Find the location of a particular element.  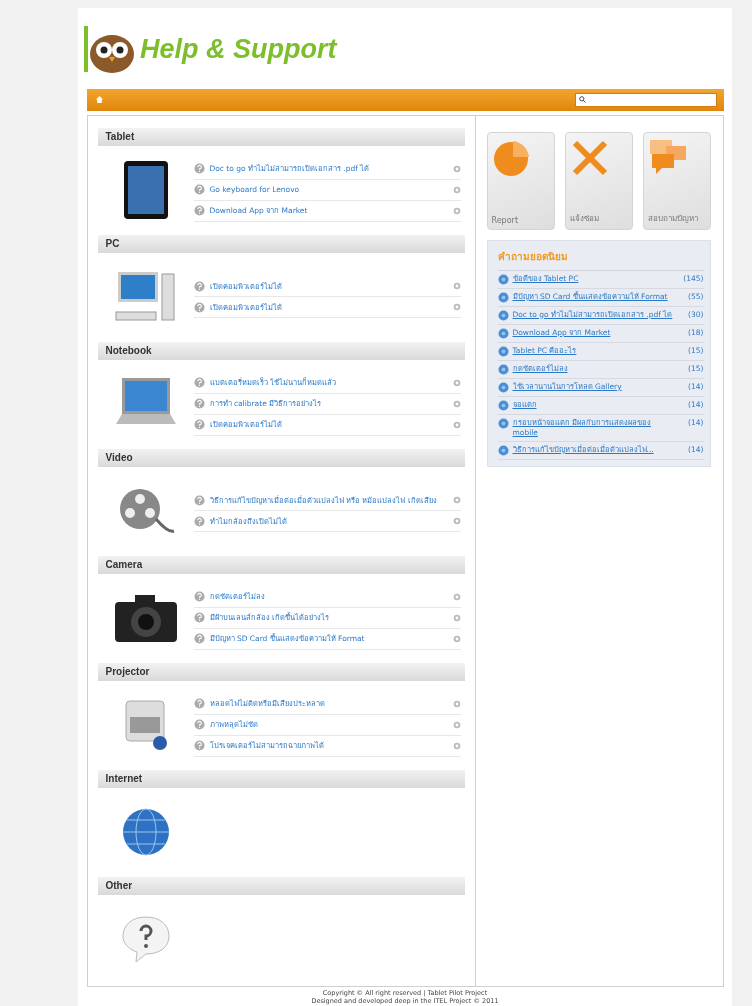

globe-picture is located at coordinates (145, 832).